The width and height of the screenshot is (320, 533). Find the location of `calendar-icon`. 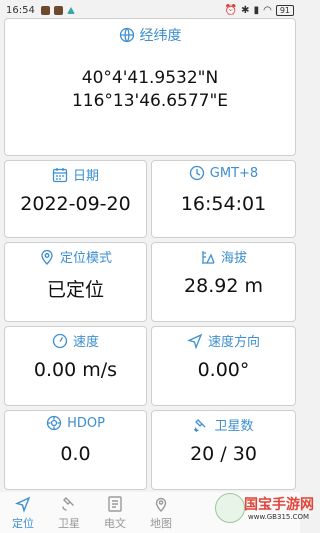

calendar-icon is located at coordinates (60, 175).